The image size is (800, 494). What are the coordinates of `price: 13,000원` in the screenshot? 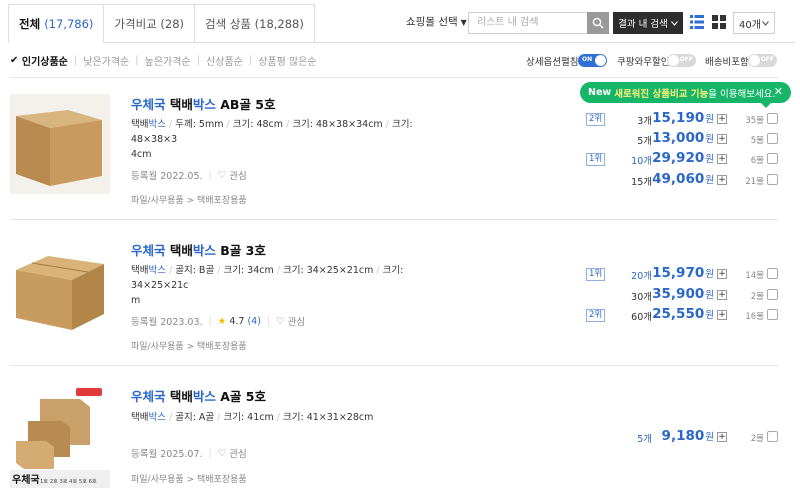 It's located at (683, 138).